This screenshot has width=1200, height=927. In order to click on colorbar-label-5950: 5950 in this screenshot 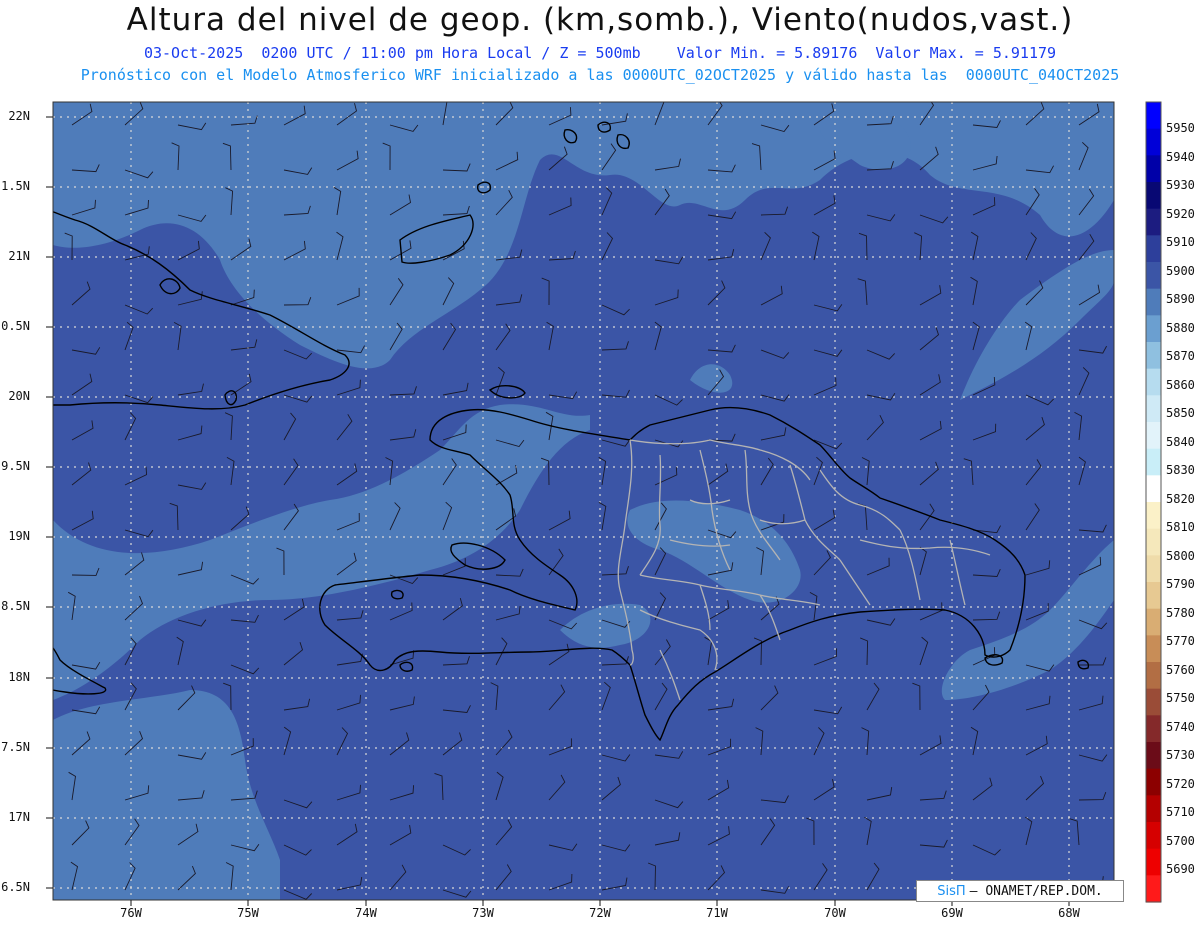, I will do `click(1180, 128)`.